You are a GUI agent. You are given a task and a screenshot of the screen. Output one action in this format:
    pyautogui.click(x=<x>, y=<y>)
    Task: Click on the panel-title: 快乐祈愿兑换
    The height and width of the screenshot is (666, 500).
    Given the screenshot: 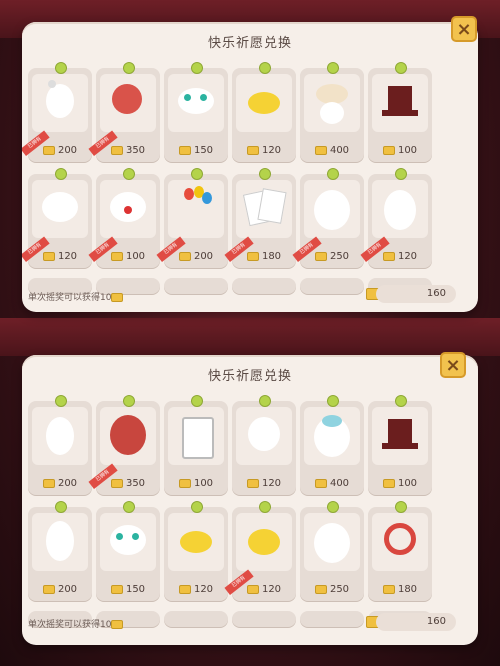 What is the action you would take?
    pyautogui.click(x=249, y=376)
    